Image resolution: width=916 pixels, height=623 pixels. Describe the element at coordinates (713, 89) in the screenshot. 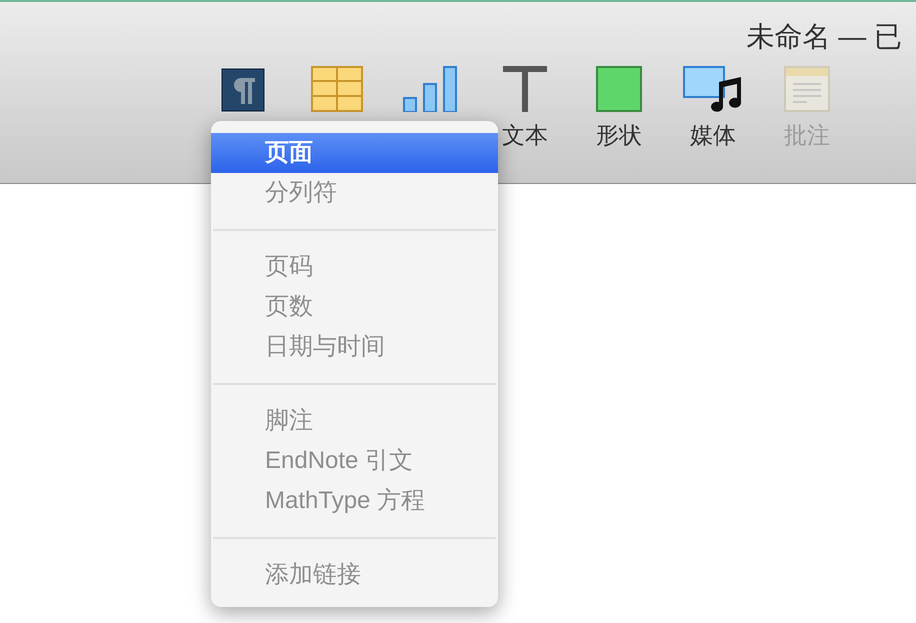

I see `media-icon` at that location.